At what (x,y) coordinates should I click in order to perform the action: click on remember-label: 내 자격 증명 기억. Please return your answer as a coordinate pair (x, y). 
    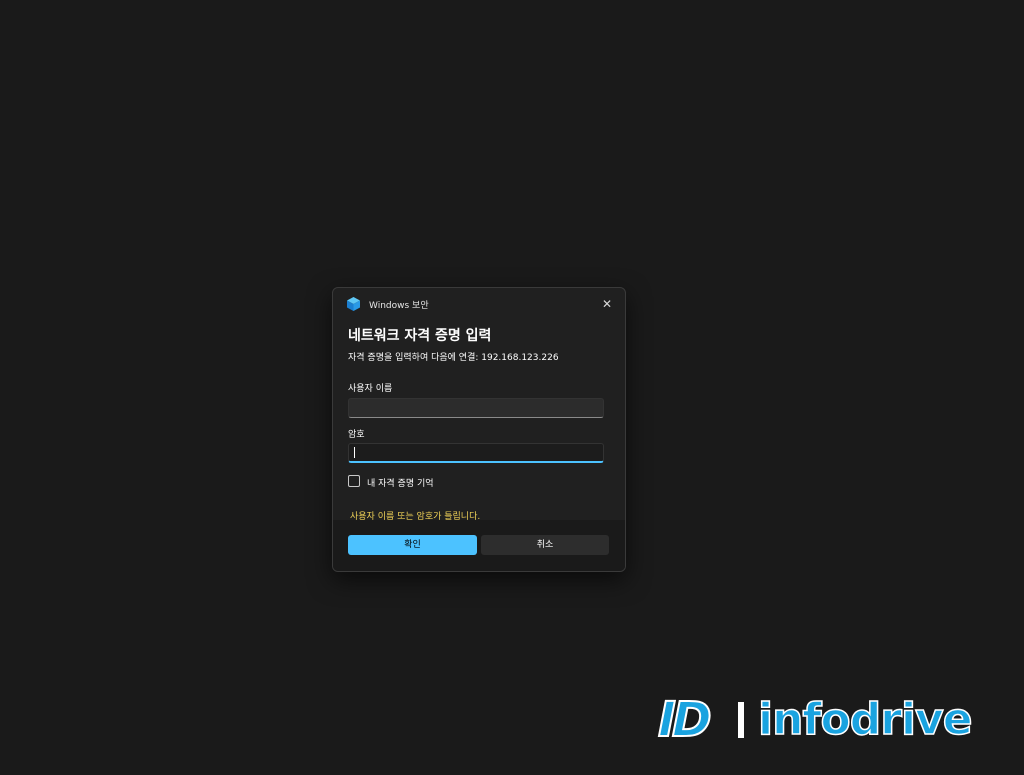
    Looking at the image, I should click on (400, 482).